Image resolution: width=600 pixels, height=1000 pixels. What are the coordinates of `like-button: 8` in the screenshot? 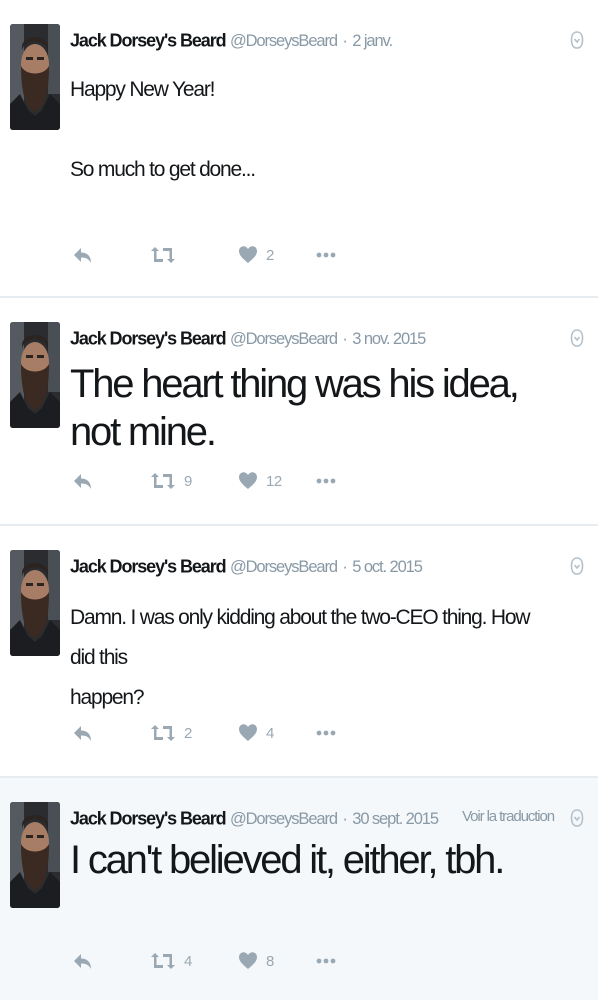 It's located at (256, 961).